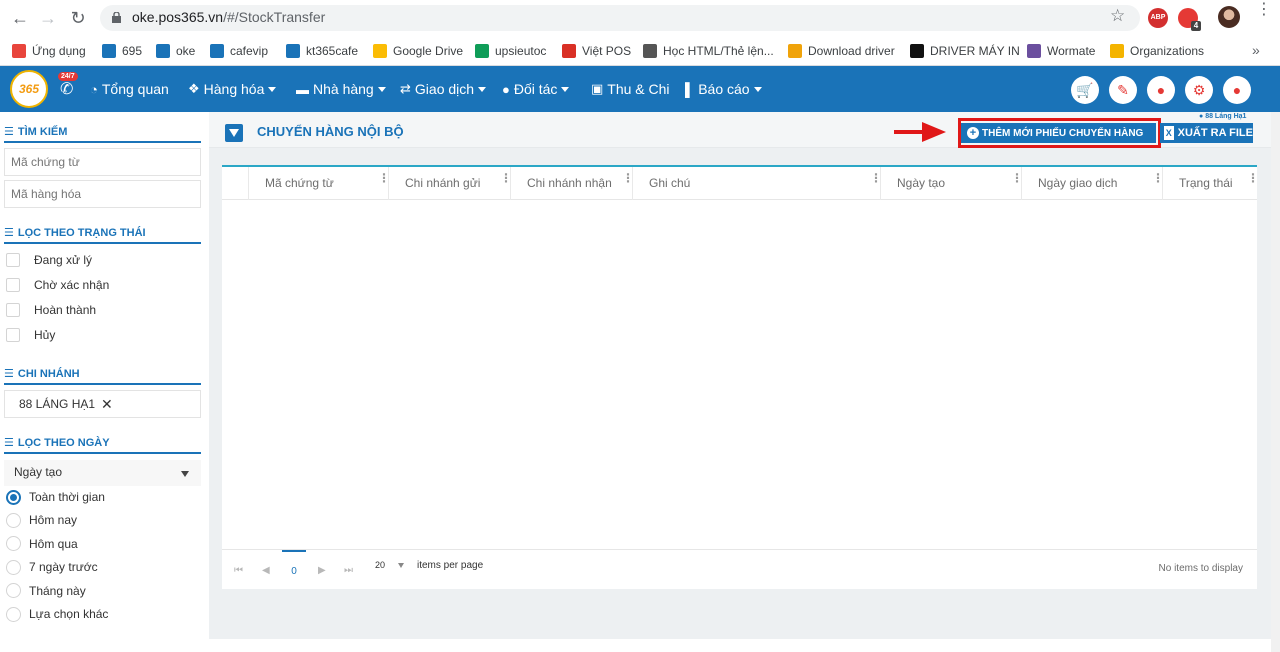 Image resolution: width=1280 pixels, height=652 pixels. I want to click on cubes-icon: ❖, so click(194, 88).